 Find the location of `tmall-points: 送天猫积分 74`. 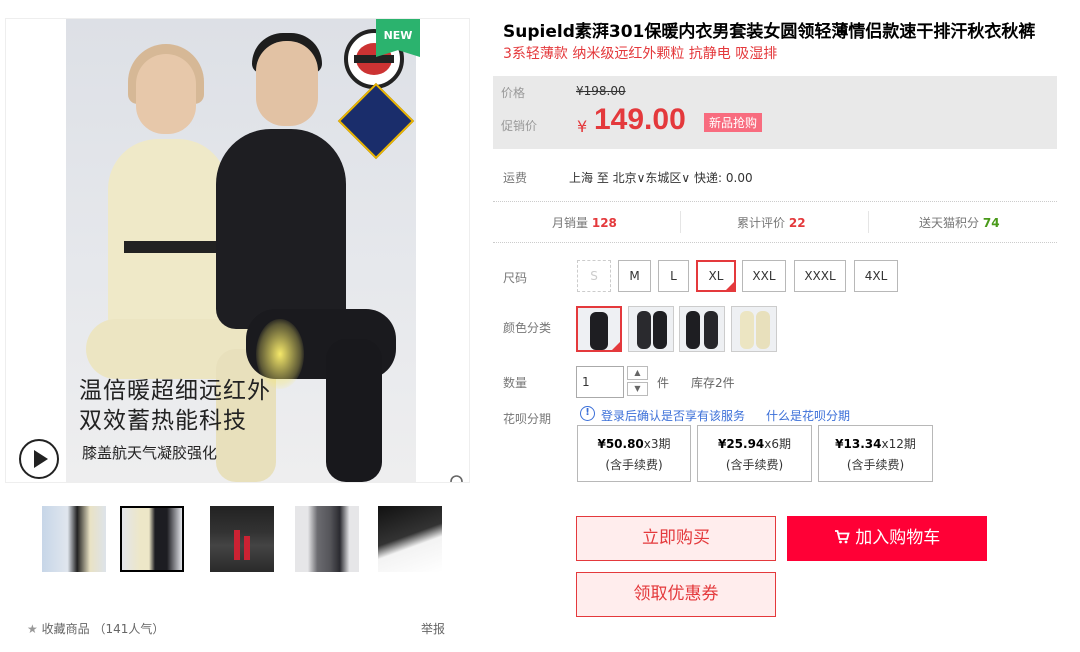

tmall-points: 送天猫积分 74 is located at coordinates (959, 223).